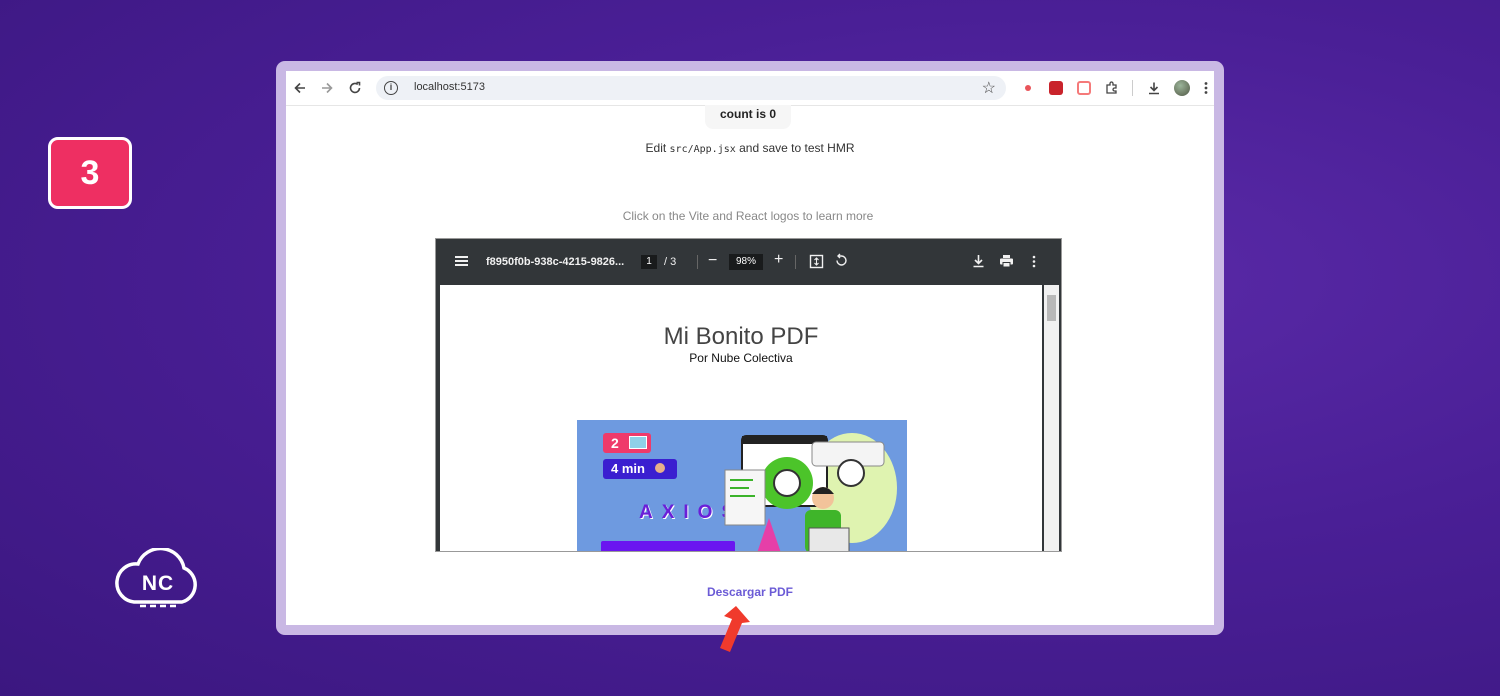 The height and width of the screenshot is (696, 1500). What do you see at coordinates (1028, 88) in the screenshot?
I see `extension-red-dot-icon` at bounding box center [1028, 88].